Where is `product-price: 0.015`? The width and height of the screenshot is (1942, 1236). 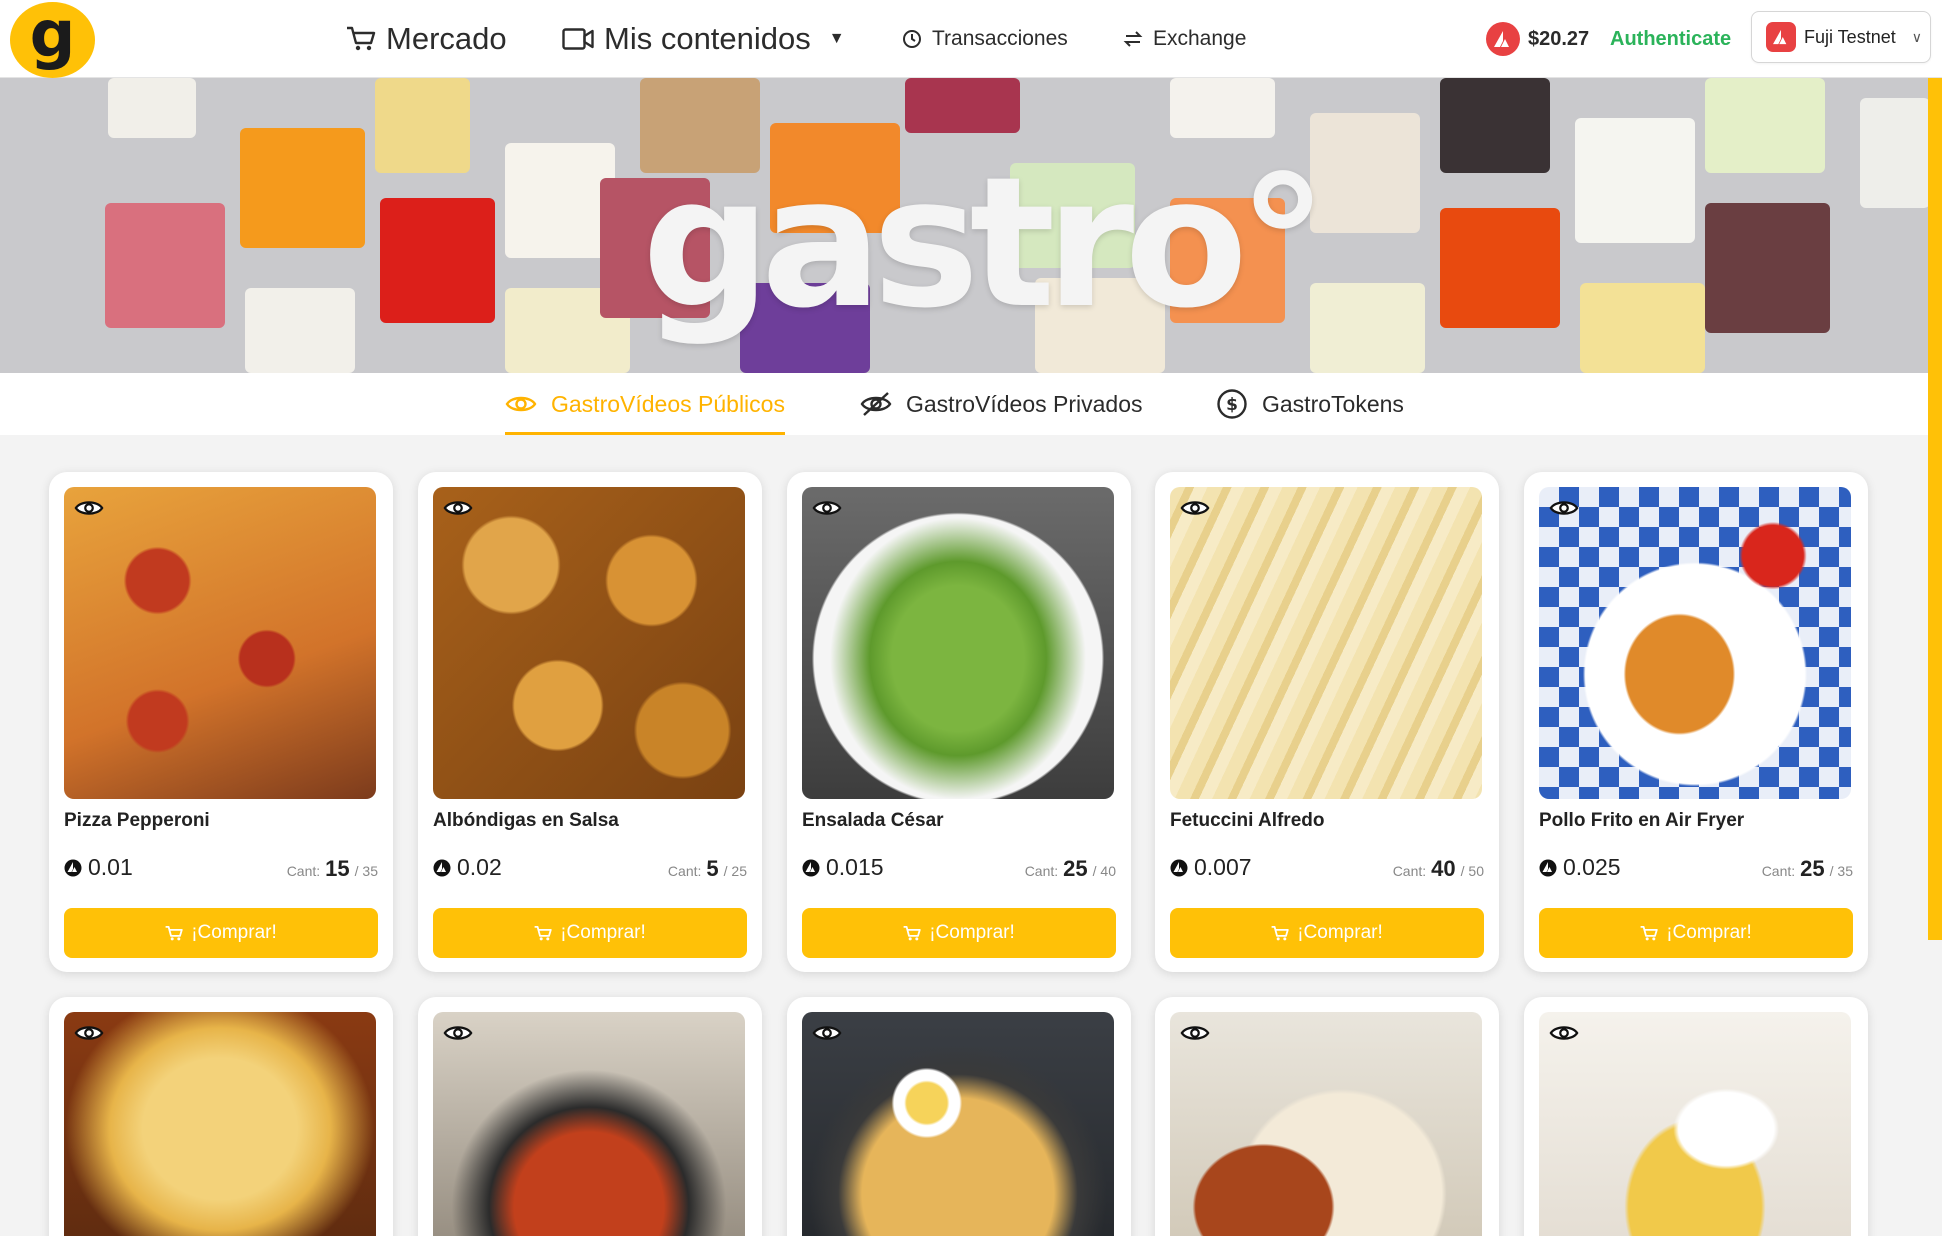 product-price: 0.015 is located at coordinates (843, 867).